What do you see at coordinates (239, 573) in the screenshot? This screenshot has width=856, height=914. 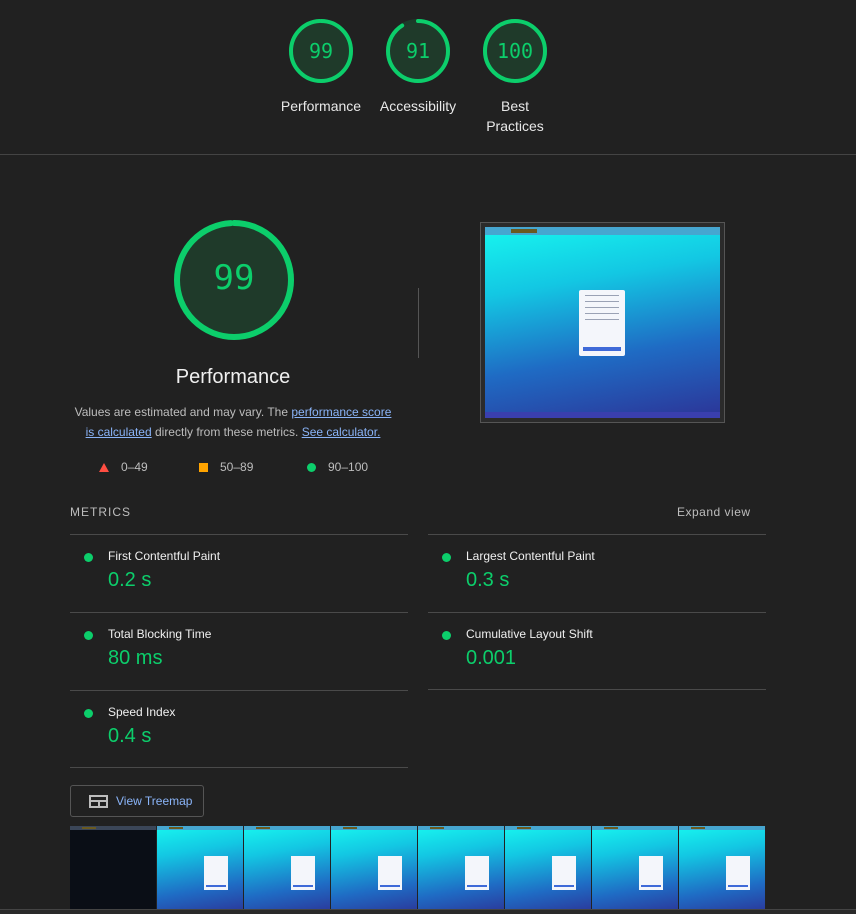 I see `metric-fcp: First Contentful Paint 0.2 s` at bounding box center [239, 573].